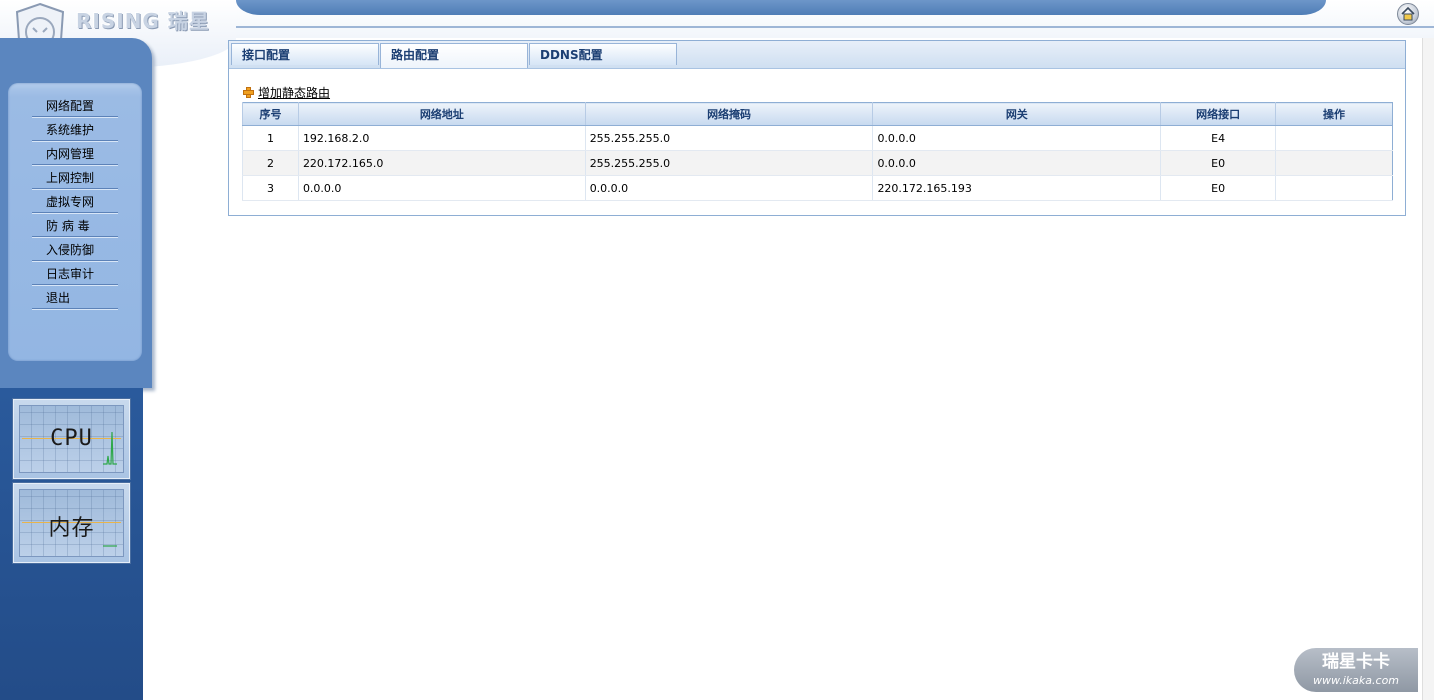 Image resolution: width=1434 pixels, height=700 pixels. Describe the element at coordinates (248, 92) in the screenshot. I see `plus-icon` at that location.